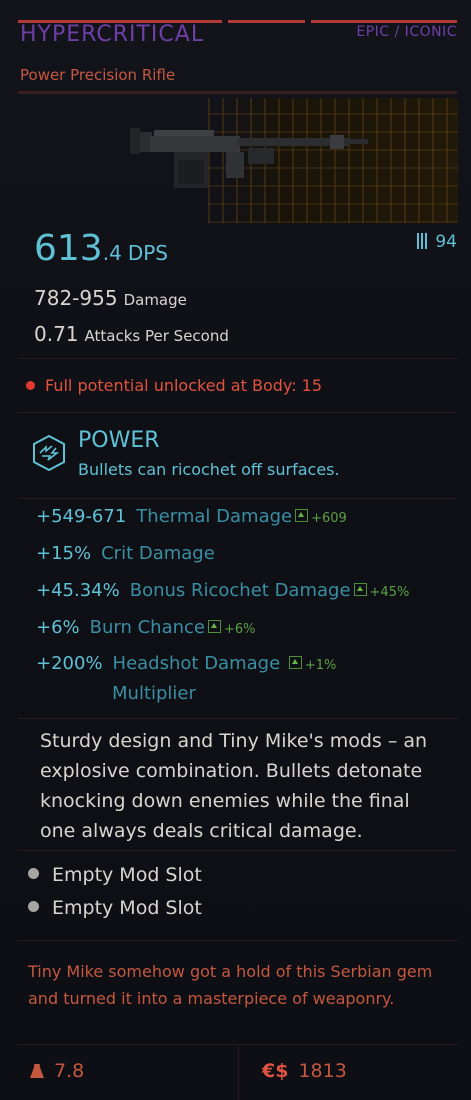  Describe the element at coordinates (238, 1073) in the screenshot. I see `footer-divider` at that location.